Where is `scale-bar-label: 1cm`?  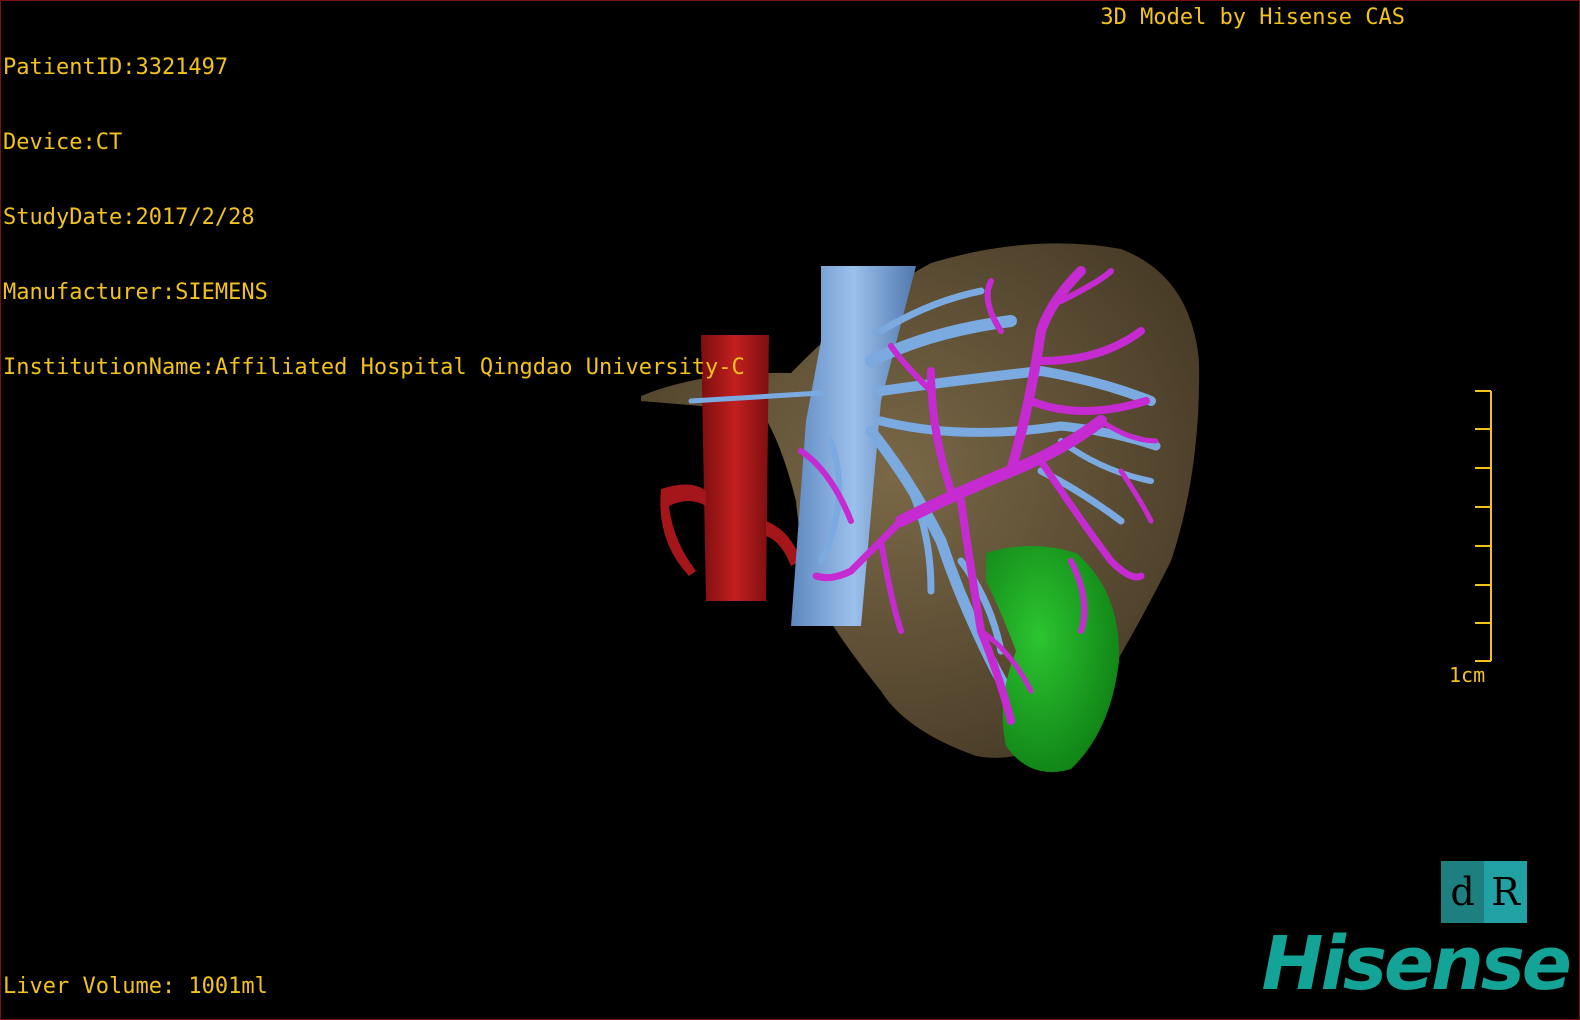
scale-bar-label: 1cm is located at coordinates (1467, 675).